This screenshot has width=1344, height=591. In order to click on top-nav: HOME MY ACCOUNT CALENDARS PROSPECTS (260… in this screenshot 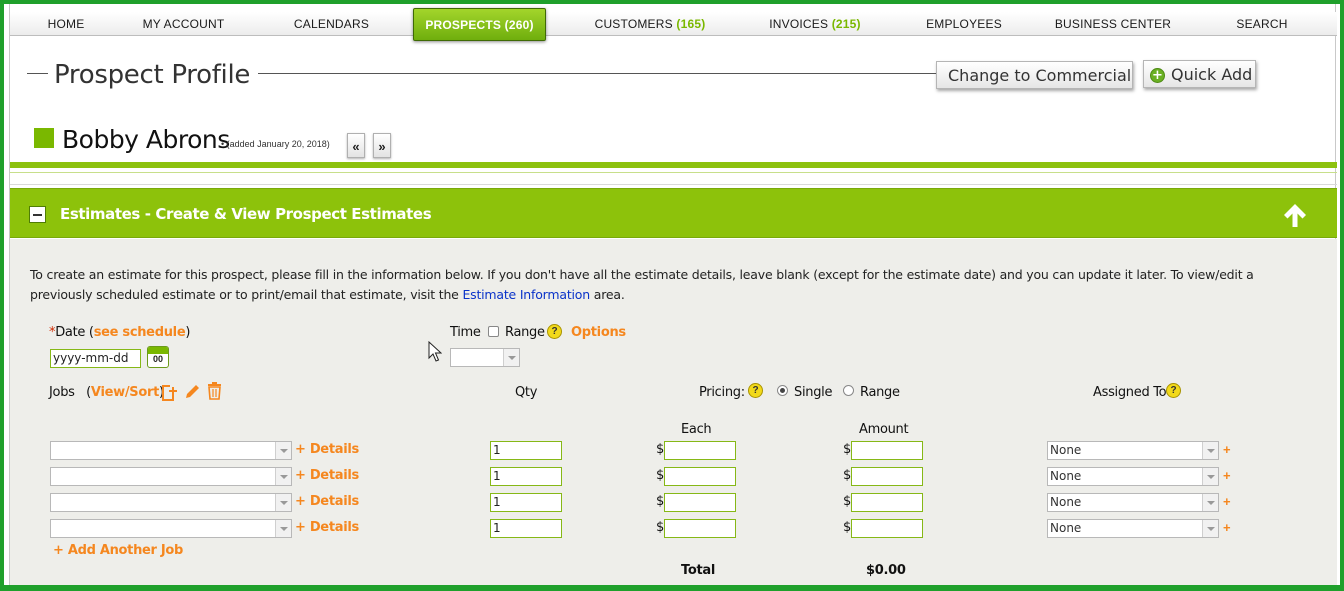, I will do `click(673, 24)`.